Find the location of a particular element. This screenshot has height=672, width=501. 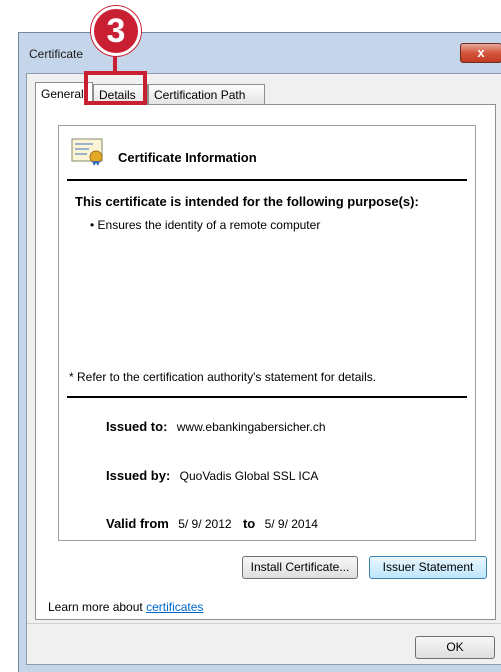

close-icon: x is located at coordinates (481, 52).